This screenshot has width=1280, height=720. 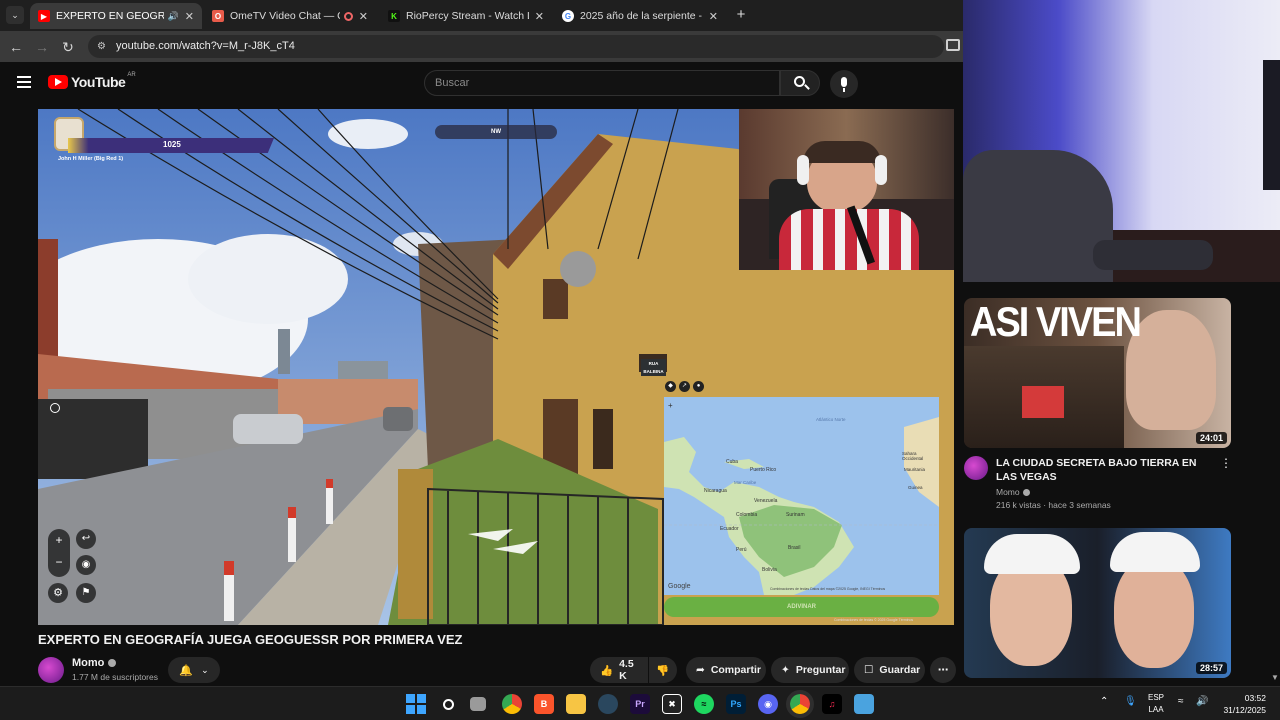 What do you see at coordinates (68, 47) in the screenshot?
I see `reload-icon: ↻` at bounding box center [68, 47].